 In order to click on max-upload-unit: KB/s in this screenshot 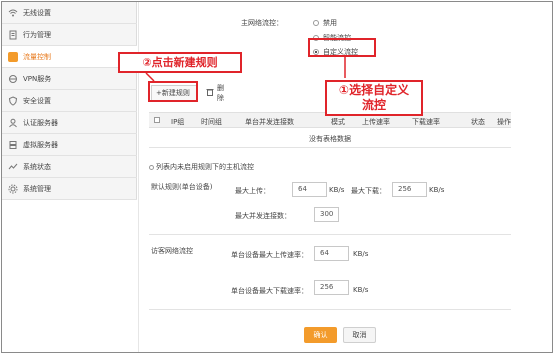, I will do `click(337, 190)`.